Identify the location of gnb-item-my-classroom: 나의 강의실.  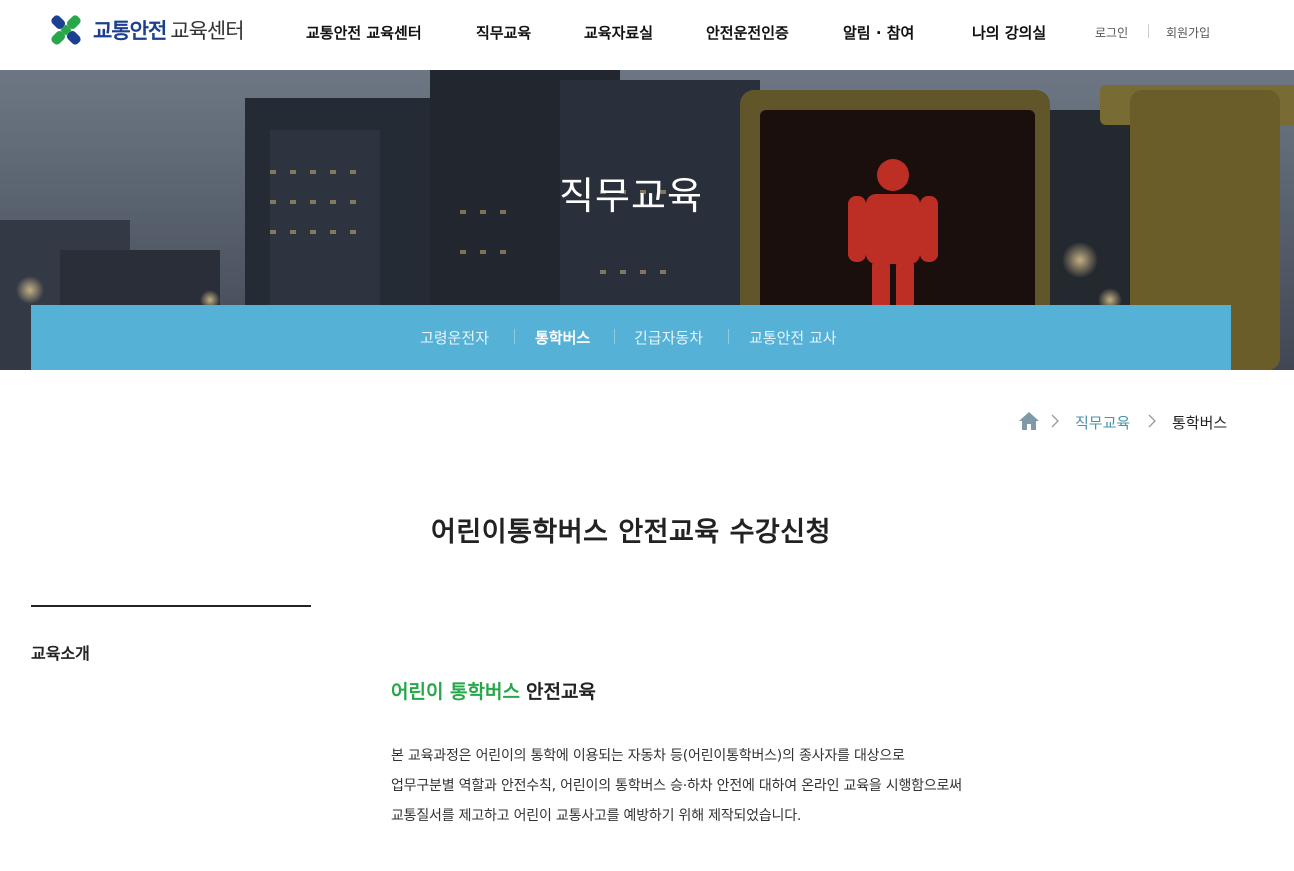
(1009, 32).